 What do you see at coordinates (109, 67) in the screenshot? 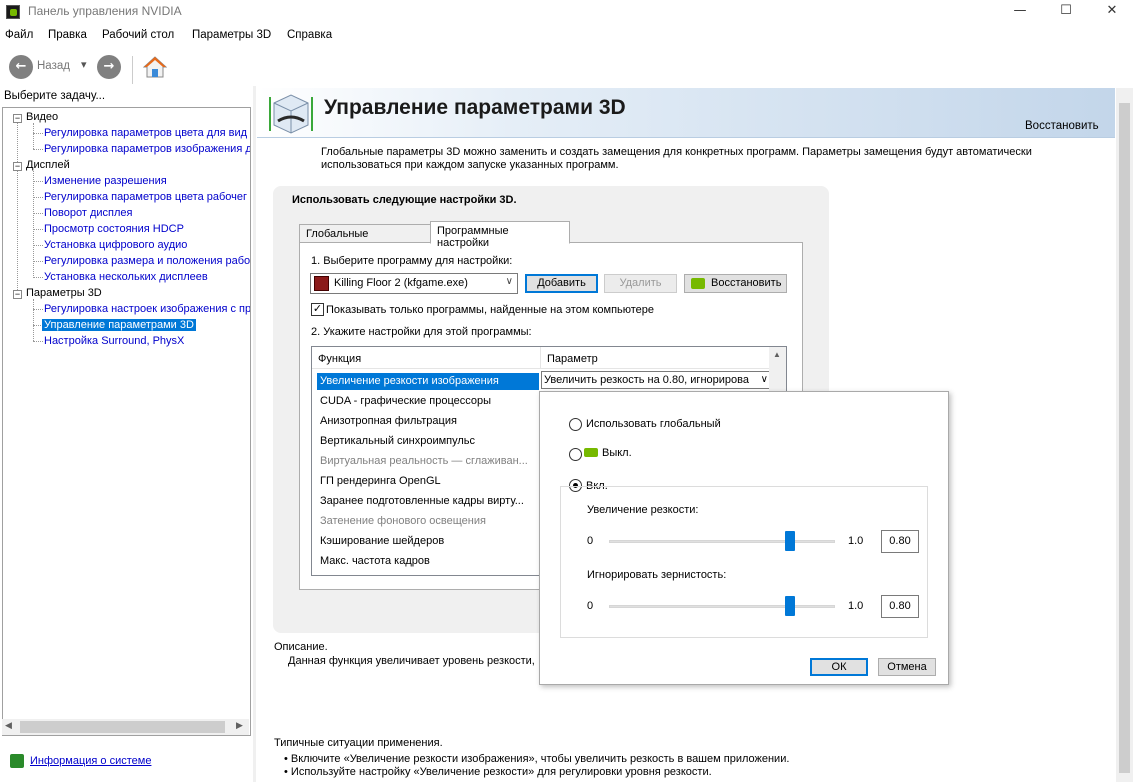
I see `forward-arrow-icon: →` at bounding box center [109, 67].